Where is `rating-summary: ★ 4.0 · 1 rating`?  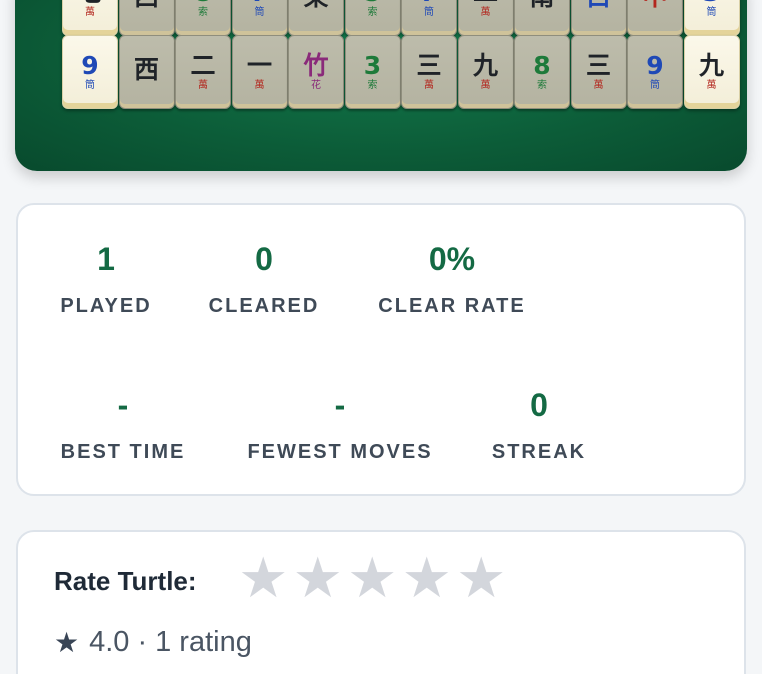 rating-summary: ★ 4.0 · 1 rating is located at coordinates (153, 642).